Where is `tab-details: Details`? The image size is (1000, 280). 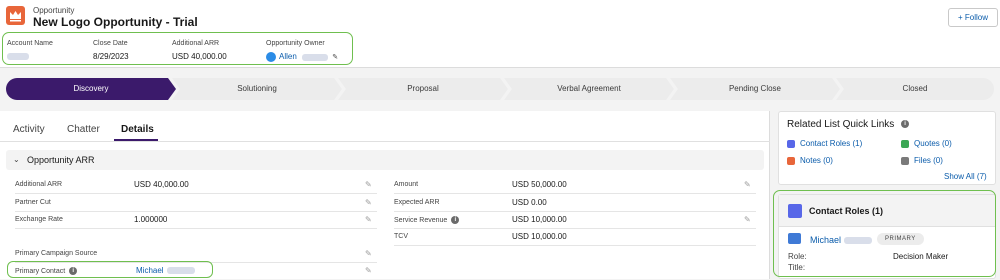 tab-details: Details is located at coordinates (137, 129).